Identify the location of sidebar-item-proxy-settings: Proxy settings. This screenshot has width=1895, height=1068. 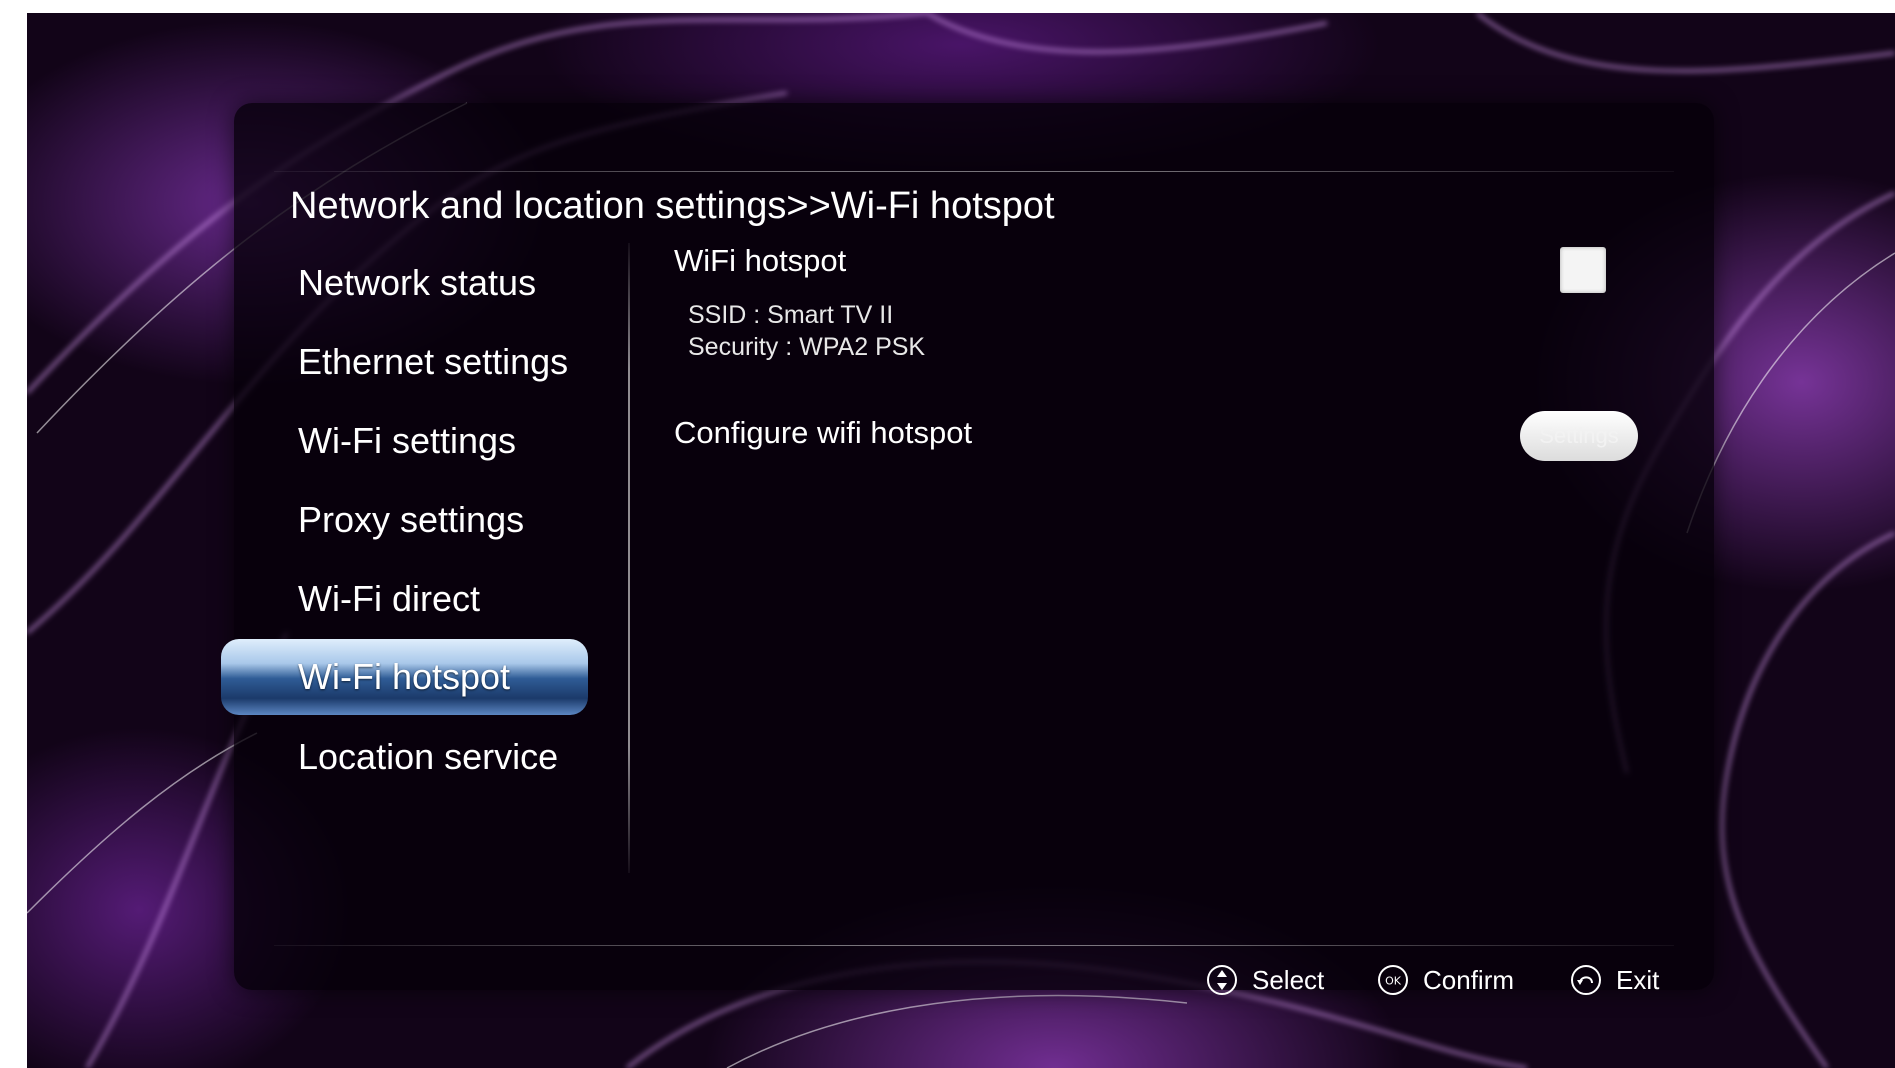
(419, 519).